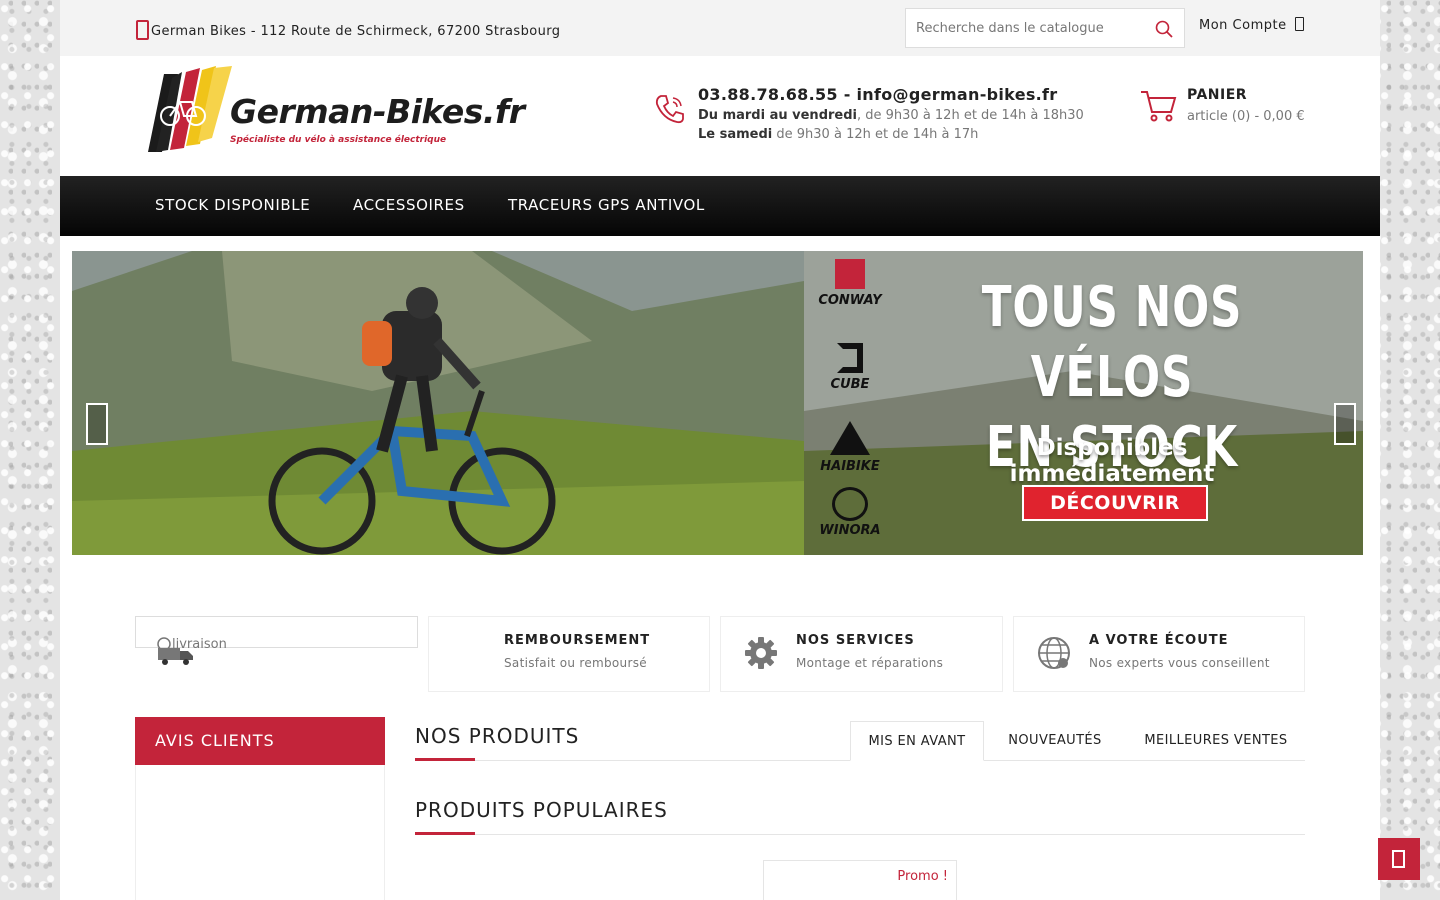  Describe the element at coordinates (850, 367) in the screenshot. I see `brand-cube: CUBE` at that location.